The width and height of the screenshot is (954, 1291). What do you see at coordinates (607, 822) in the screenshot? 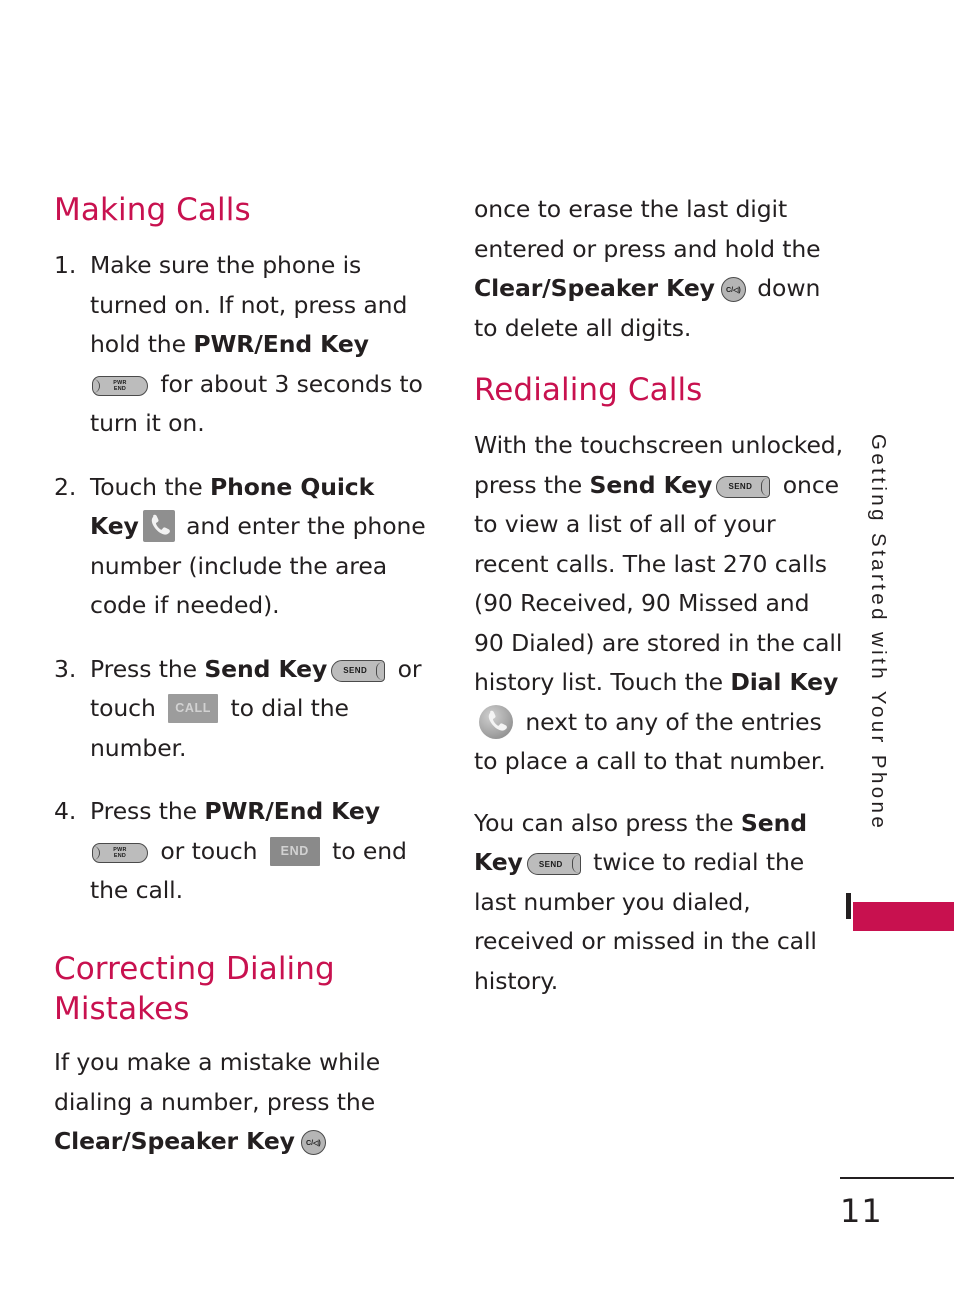
I see `paragraph-text-part: You can also press the` at bounding box center [607, 822].